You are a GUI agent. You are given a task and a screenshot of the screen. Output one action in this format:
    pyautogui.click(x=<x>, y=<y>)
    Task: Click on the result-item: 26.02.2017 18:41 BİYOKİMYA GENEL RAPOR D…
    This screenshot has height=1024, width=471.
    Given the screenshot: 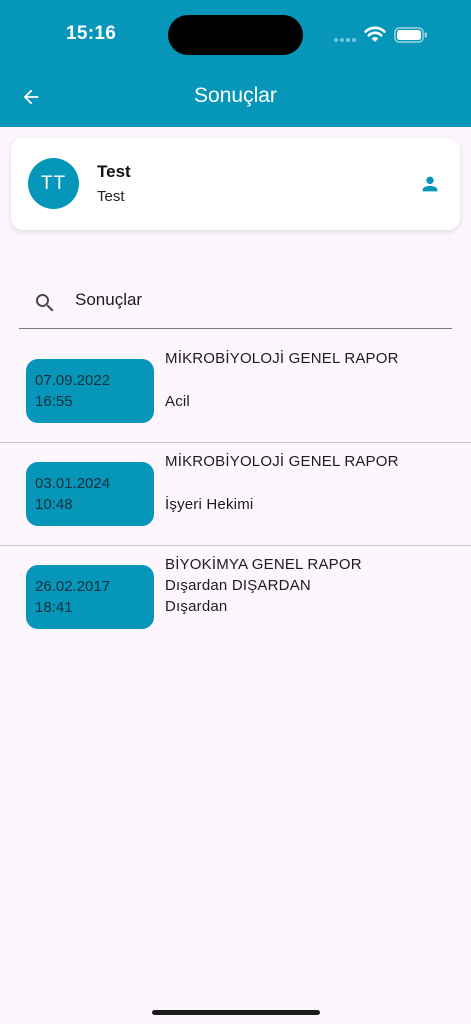 What is the action you would take?
    pyautogui.click(x=235, y=597)
    